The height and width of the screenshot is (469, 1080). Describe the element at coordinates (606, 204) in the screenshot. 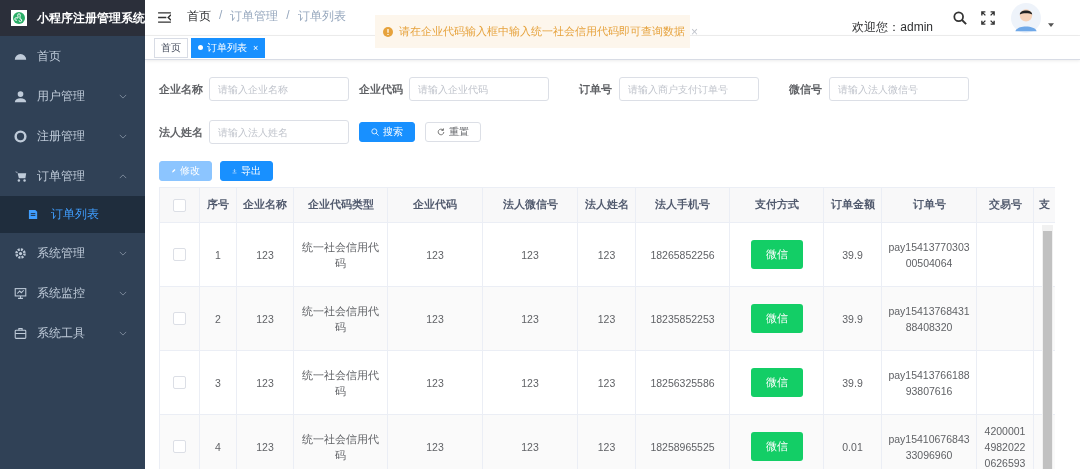

I see `column-header: 法人姓名` at that location.